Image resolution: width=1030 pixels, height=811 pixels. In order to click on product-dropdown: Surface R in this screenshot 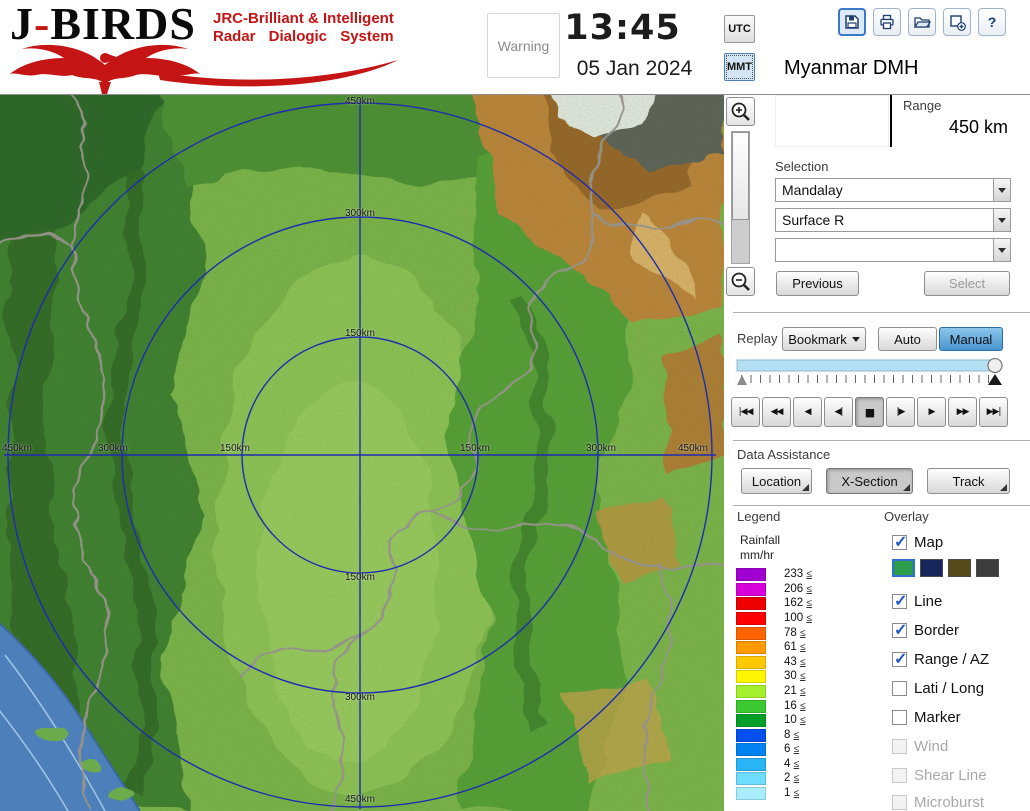, I will do `click(893, 220)`.